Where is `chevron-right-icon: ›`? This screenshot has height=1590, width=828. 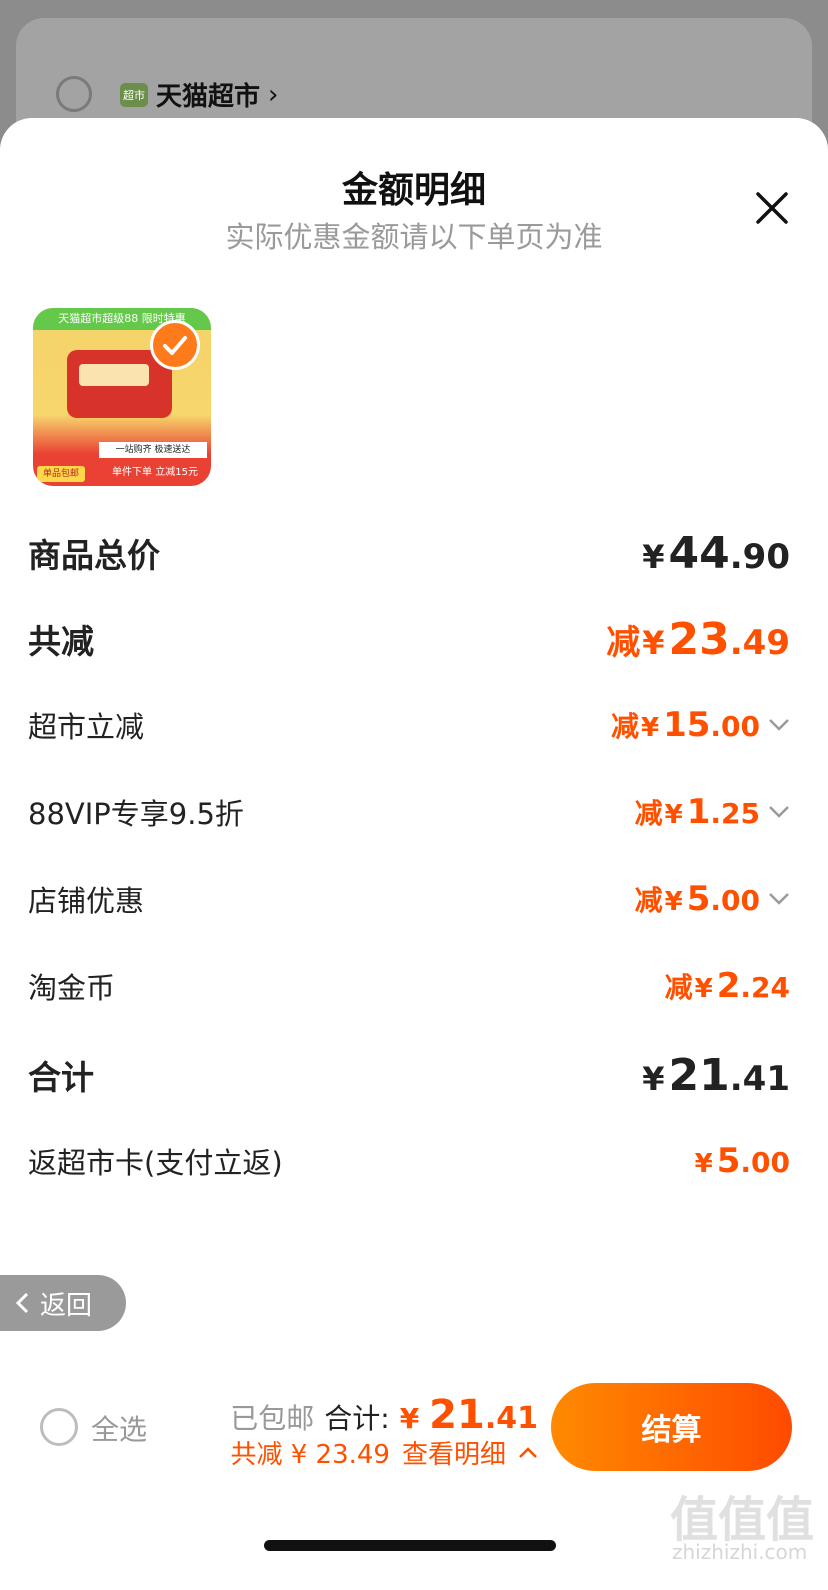 chevron-right-icon: › is located at coordinates (273, 94).